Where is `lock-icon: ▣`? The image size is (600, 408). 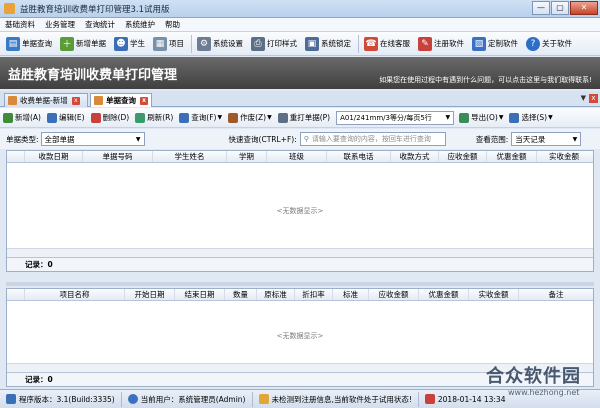 lock-icon: ▣ is located at coordinates (312, 43).